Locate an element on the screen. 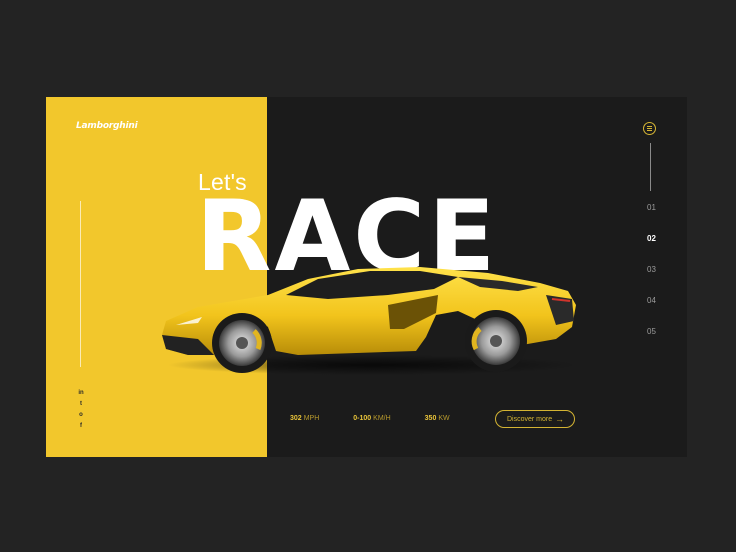 The height and width of the screenshot is (552, 736). car-image is located at coordinates (370, 321).